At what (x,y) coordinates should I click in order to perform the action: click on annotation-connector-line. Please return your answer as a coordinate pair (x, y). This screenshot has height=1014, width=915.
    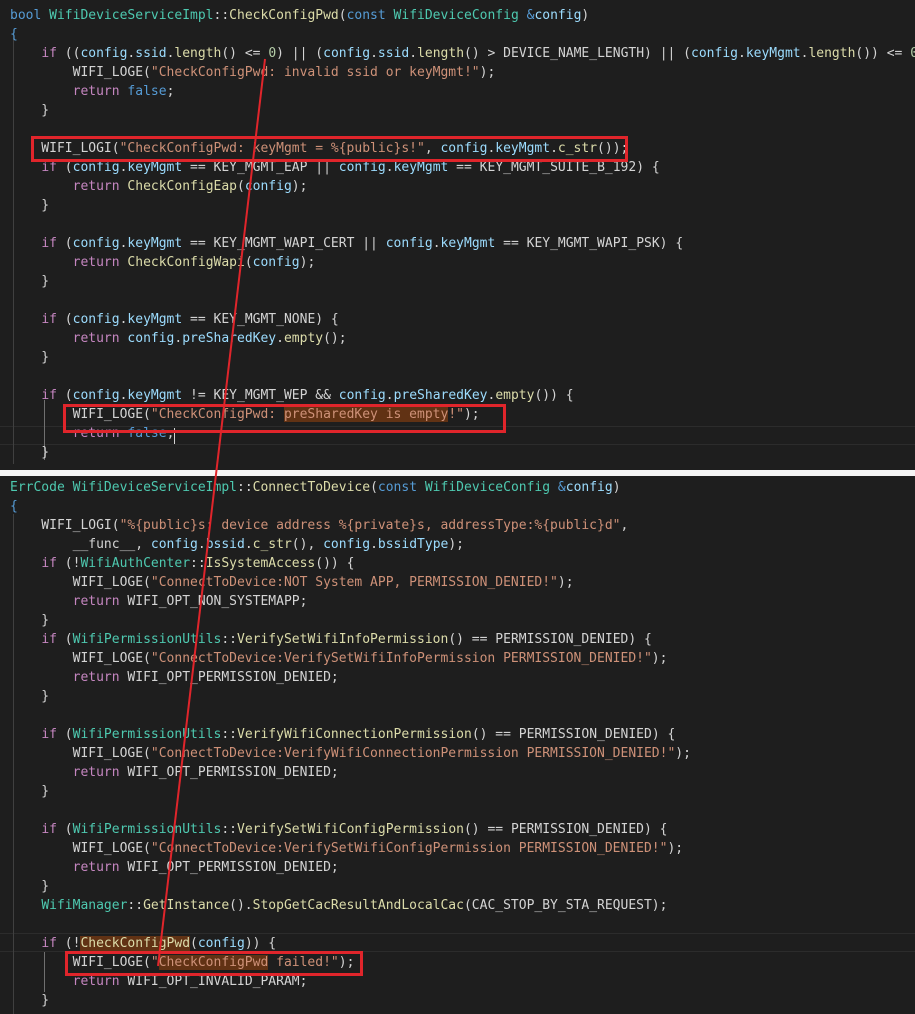
    Looking at the image, I should click on (211, 512).